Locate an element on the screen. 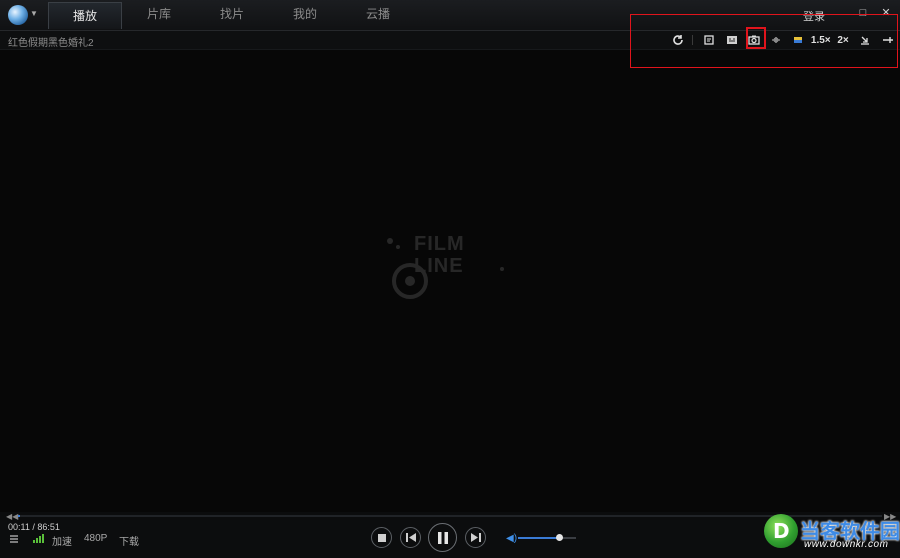 The width and height of the screenshot is (900, 558). pause-icon is located at coordinates (442, 537).